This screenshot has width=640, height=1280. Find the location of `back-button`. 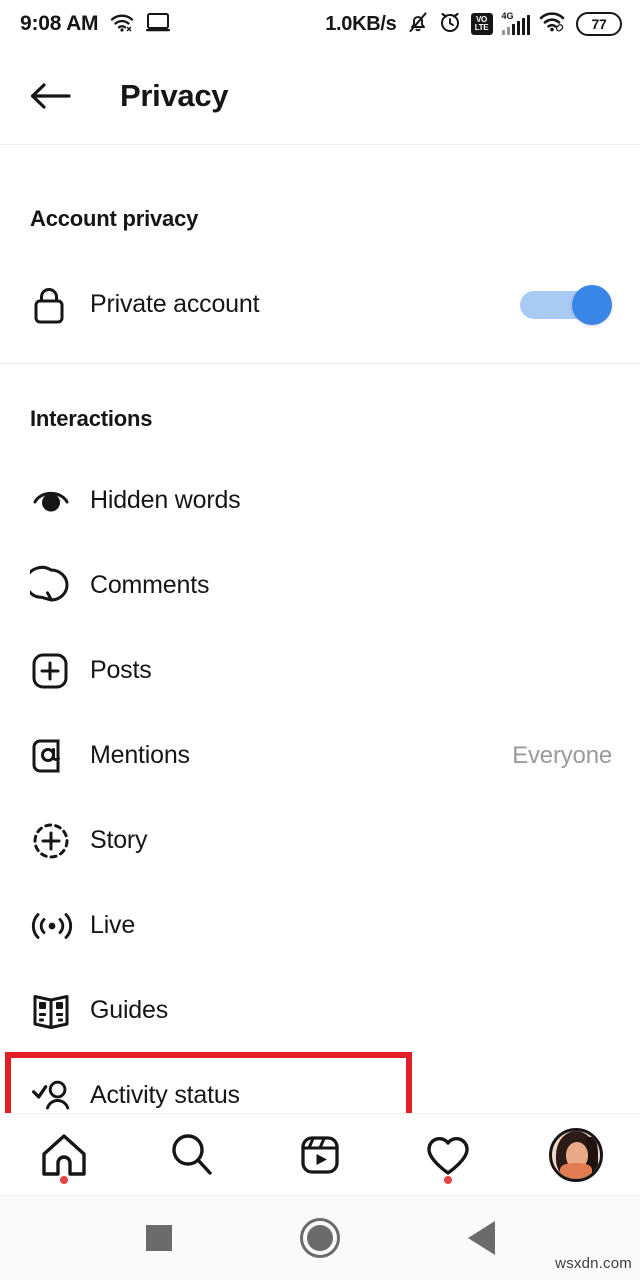

back-button is located at coordinates (50, 96).